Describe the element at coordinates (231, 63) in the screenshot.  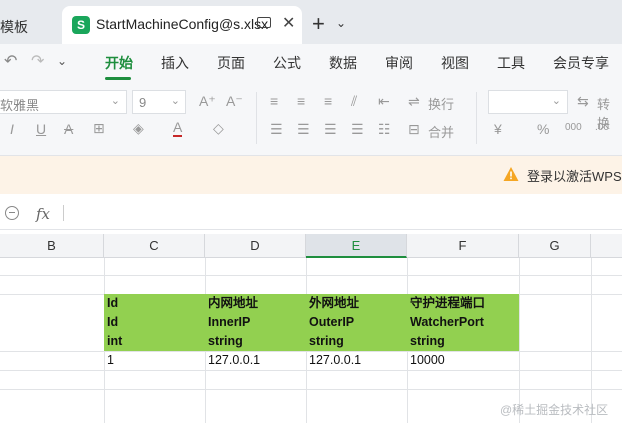
I see `menu-page: 页面` at that location.